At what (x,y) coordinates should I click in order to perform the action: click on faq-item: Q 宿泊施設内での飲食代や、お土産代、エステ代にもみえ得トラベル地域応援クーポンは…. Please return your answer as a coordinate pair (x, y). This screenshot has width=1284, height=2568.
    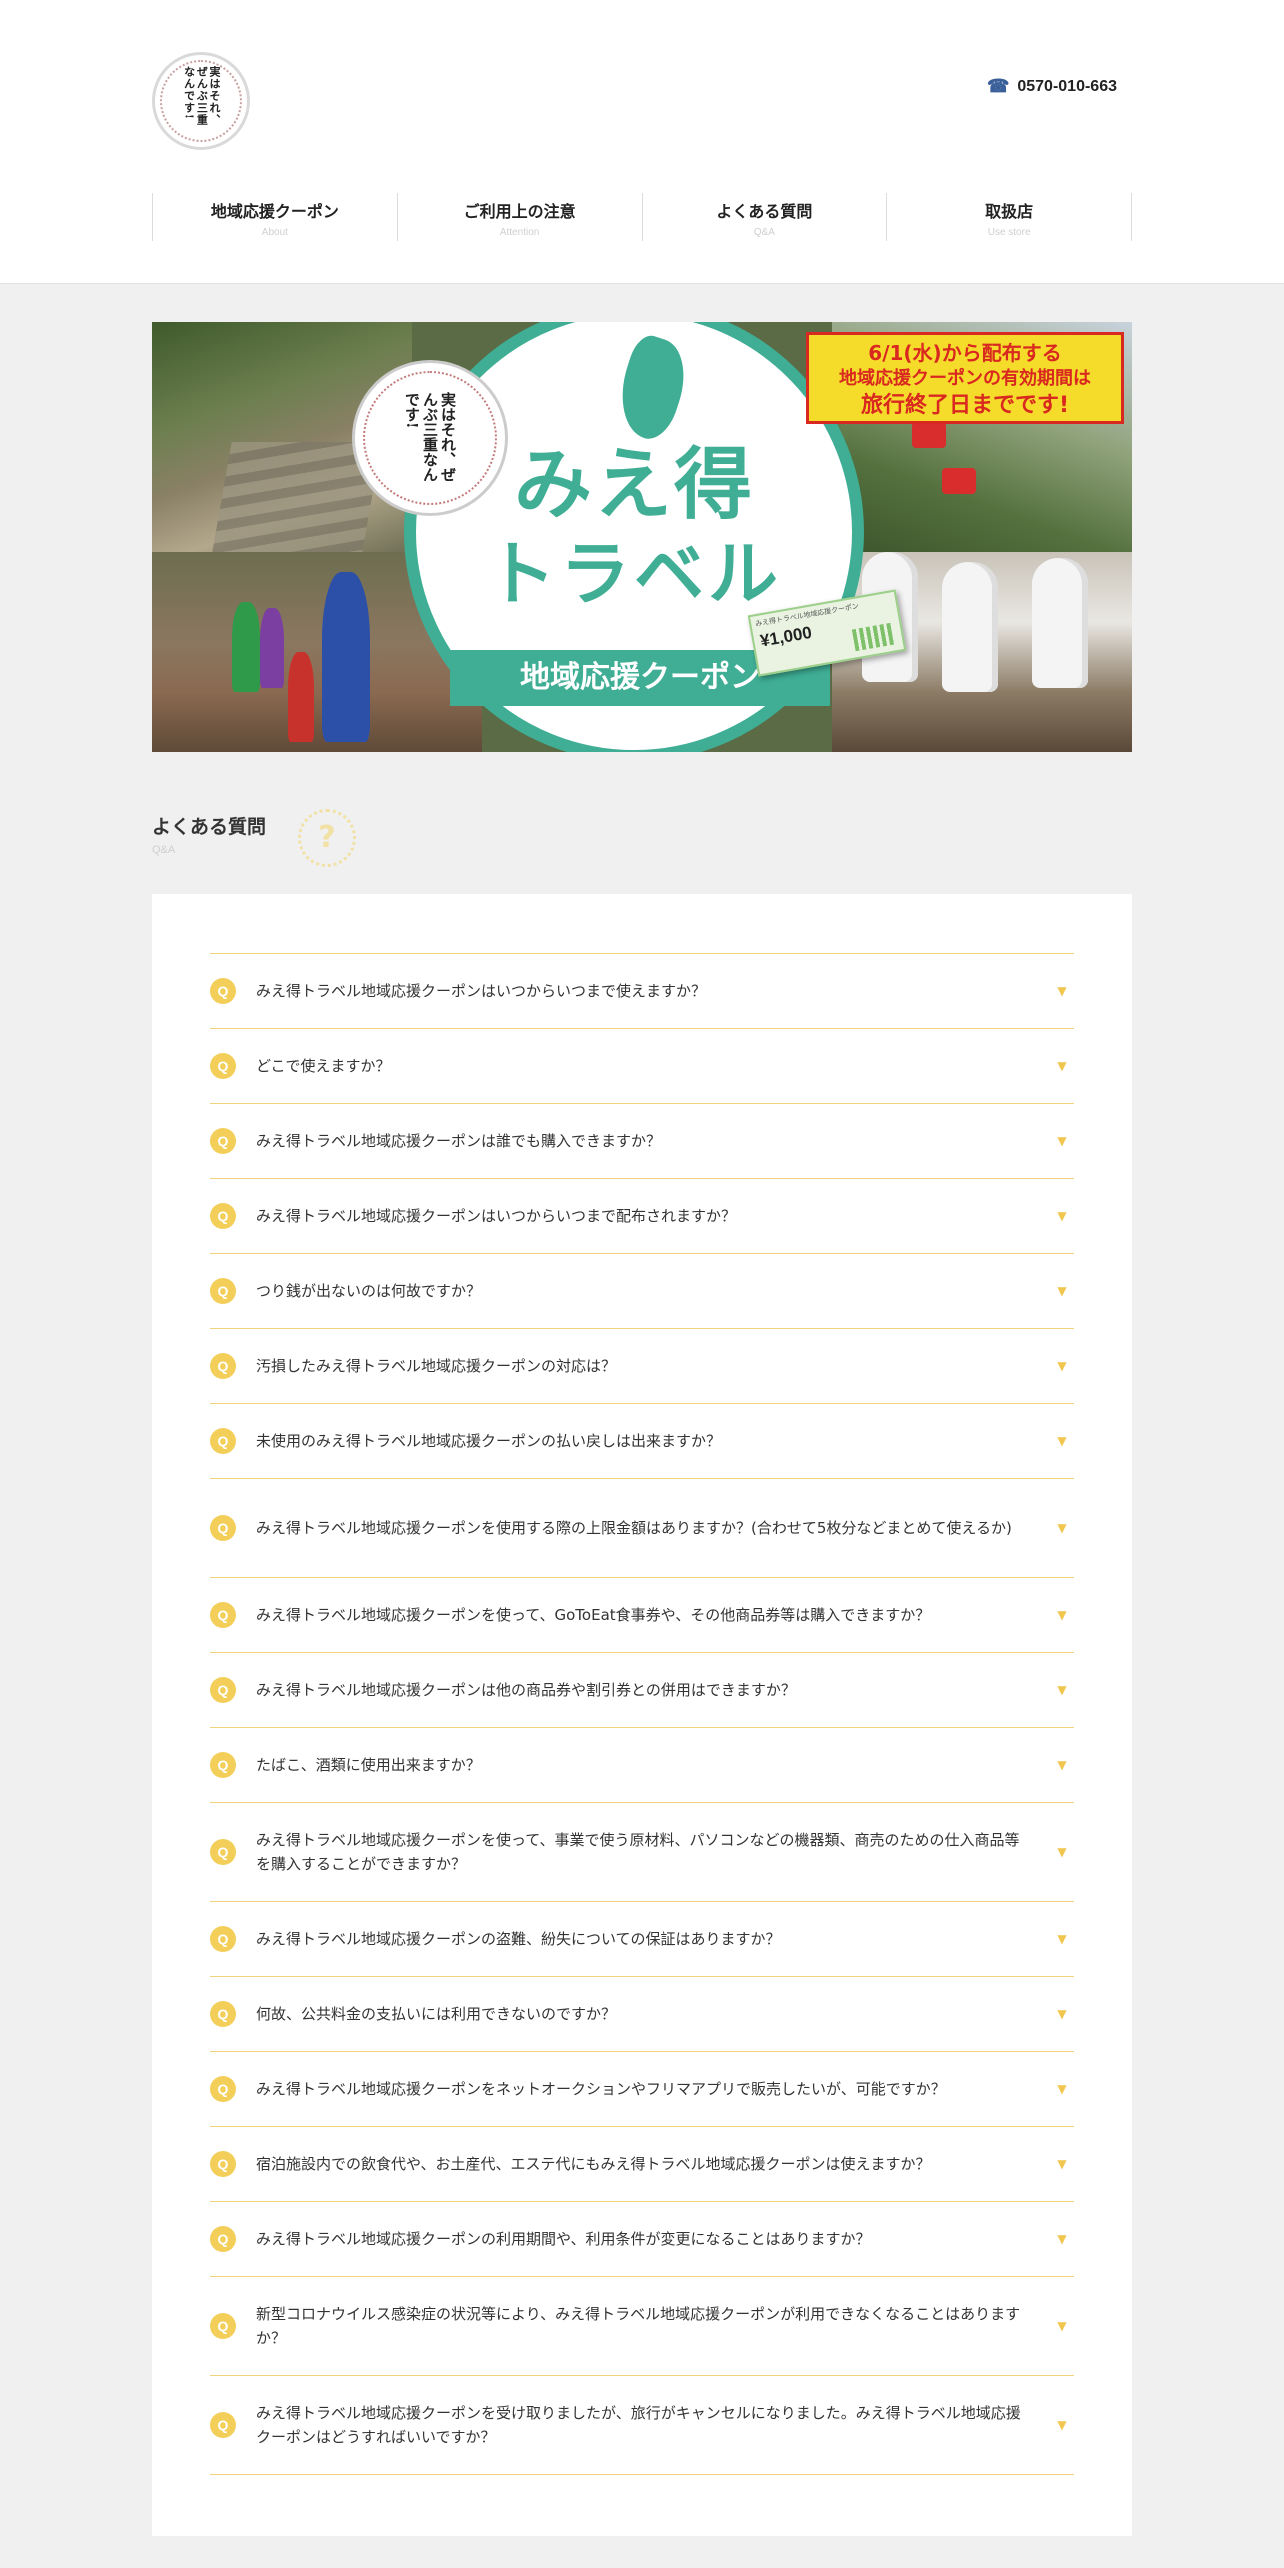
    Looking at the image, I should click on (642, 2164).